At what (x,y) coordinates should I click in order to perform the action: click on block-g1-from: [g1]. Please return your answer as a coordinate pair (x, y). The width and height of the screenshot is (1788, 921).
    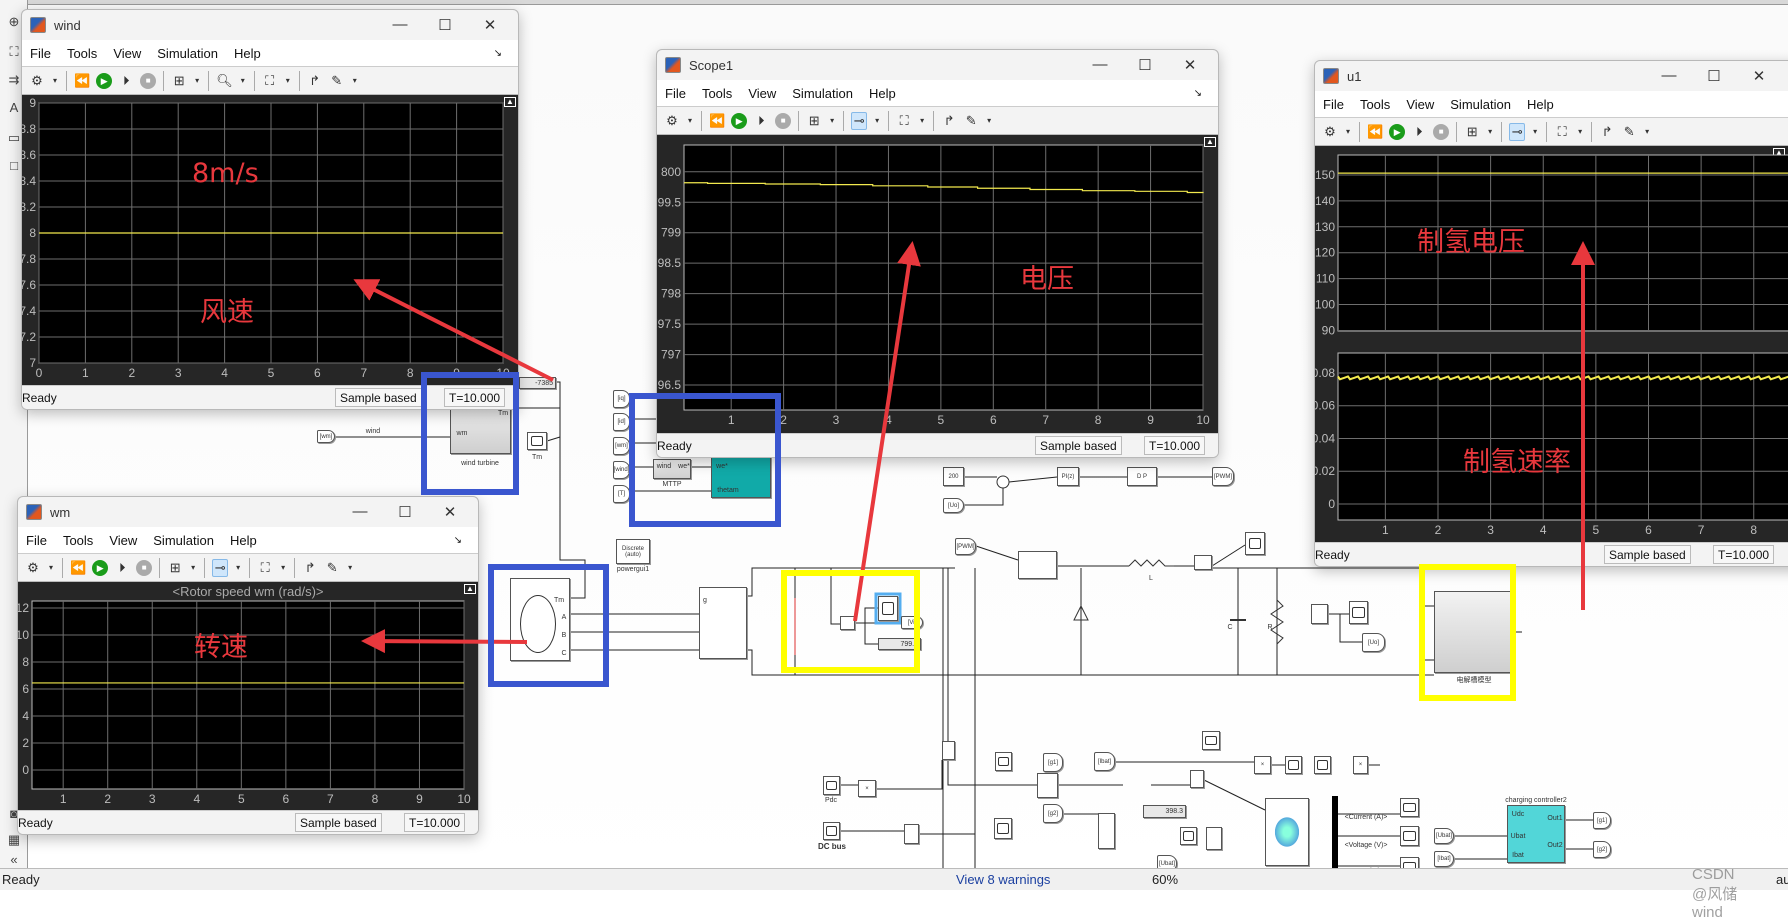
    Looking at the image, I should click on (1053, 762).